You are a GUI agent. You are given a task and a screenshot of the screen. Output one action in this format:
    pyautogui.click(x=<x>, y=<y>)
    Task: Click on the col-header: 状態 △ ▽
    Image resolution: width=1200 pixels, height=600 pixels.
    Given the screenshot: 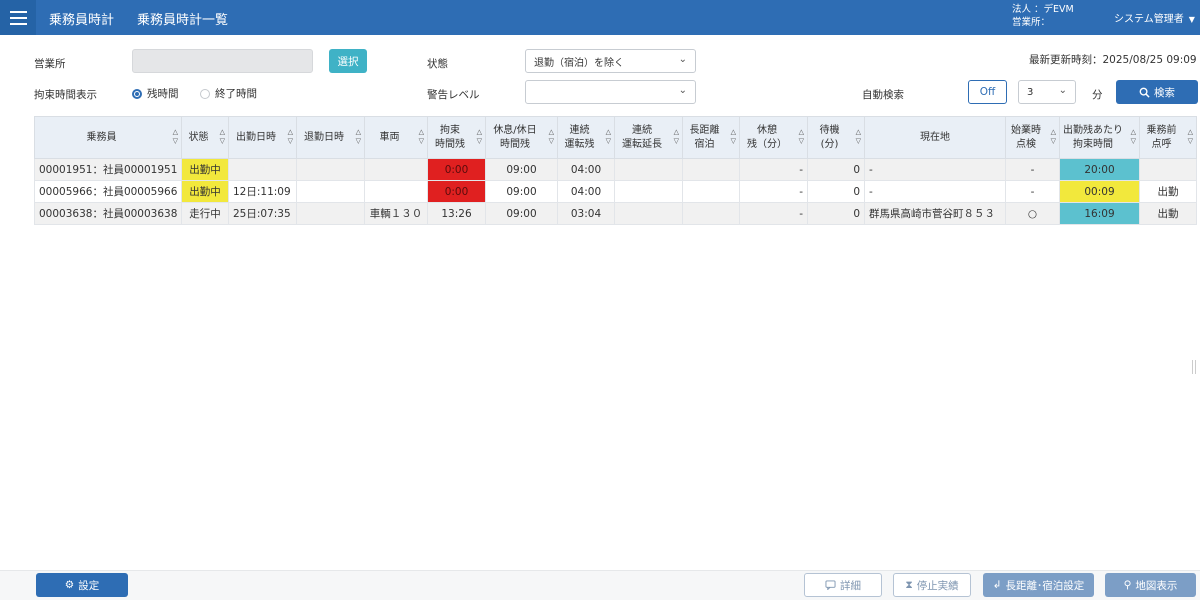 What is the action you would take?
    pyautogui.click(x=205, y=137)
    